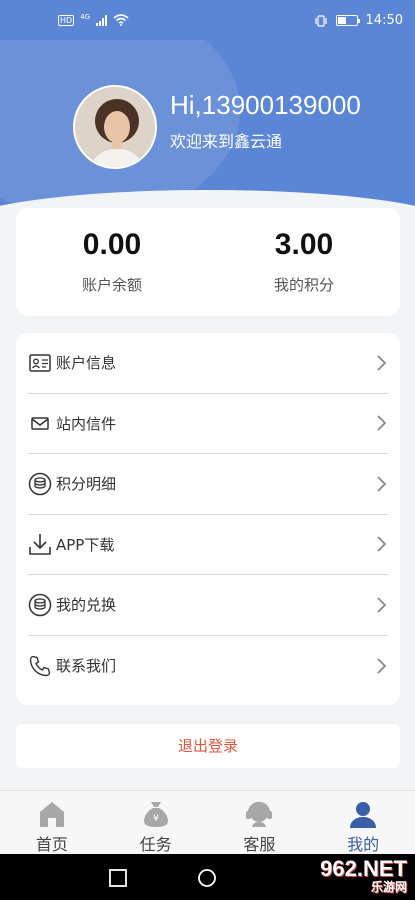  What do you see at coordinates (208, 746) in the screenshot?
I see `logout-button: 退出登录` at bounding box center [208, 746].